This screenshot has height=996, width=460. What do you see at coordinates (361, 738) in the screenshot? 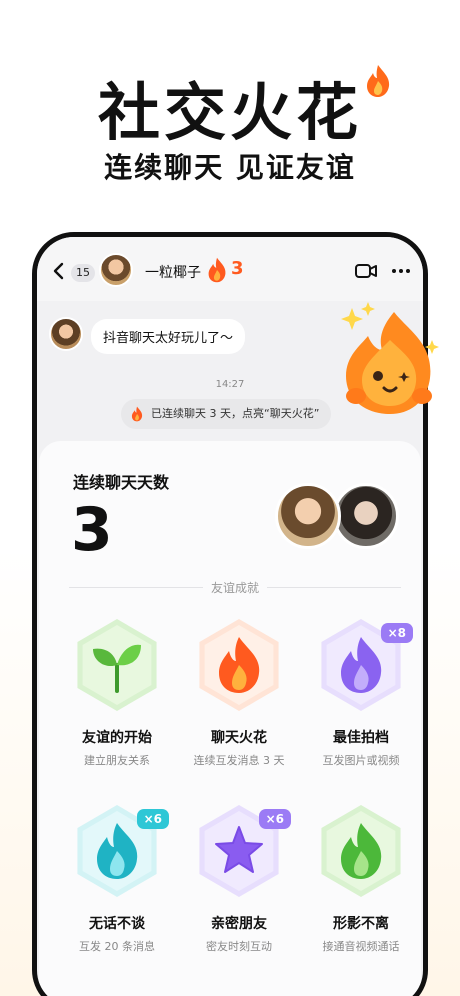
I see `achievement-title: 最佳拍档` at bounding box center [361, 738].